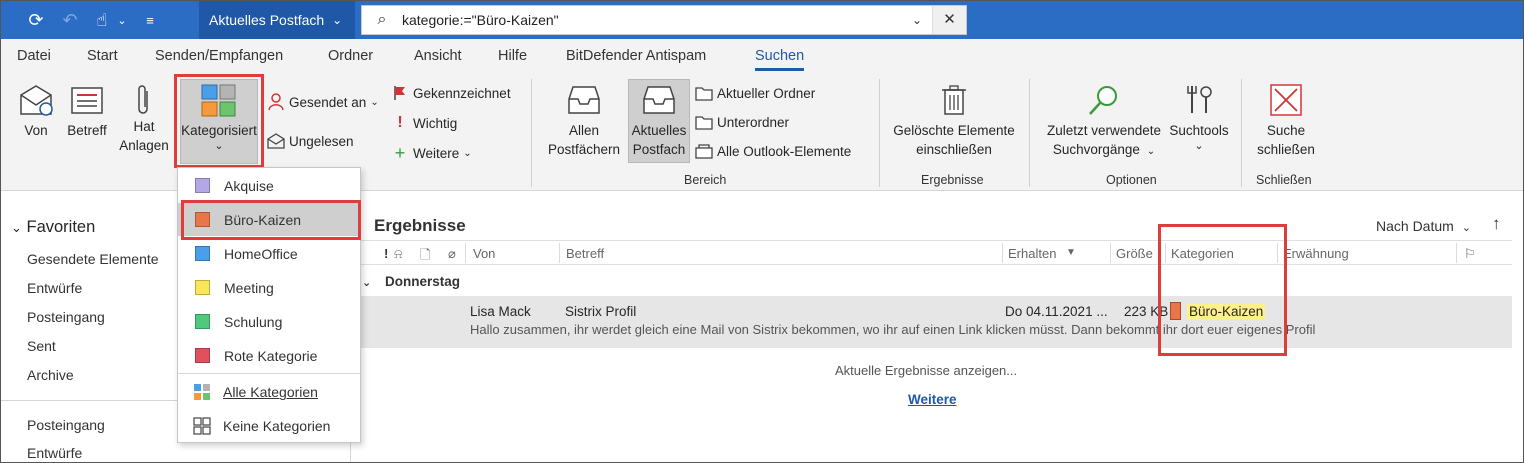 The image size is (1524, 463). What do you see at coordinates (652, 20) in the screenshot?
I see `search-input: kategorie:="Büro-Kaizen"` at bounding box center [652, 20].